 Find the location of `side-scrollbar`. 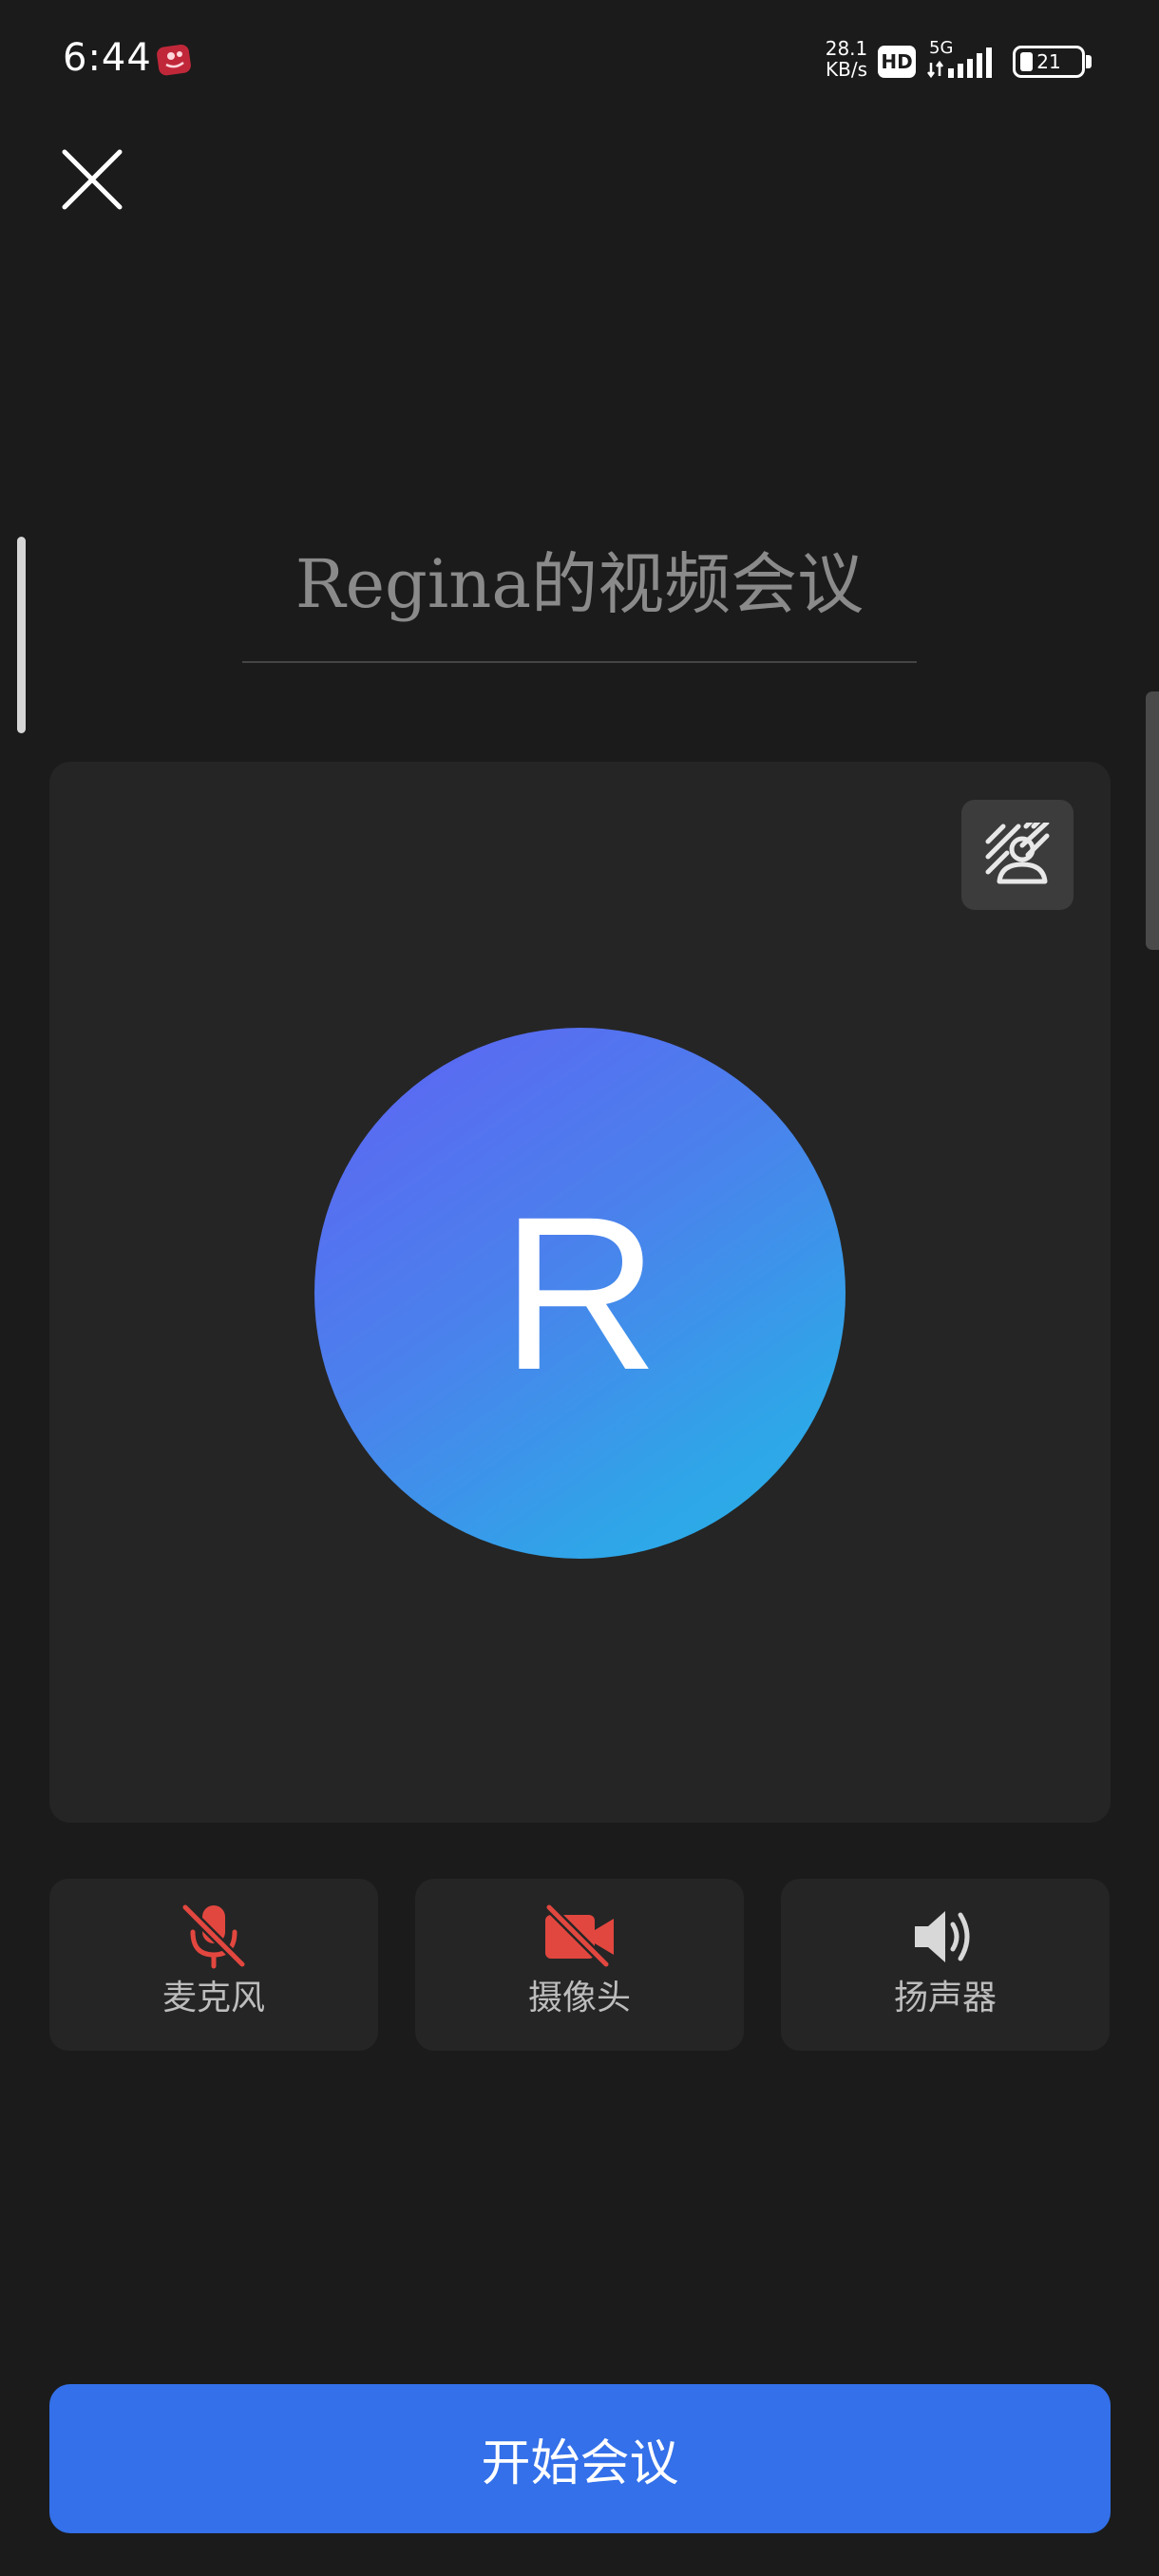

side-scrollbar is located at coordinates (1152, 820).